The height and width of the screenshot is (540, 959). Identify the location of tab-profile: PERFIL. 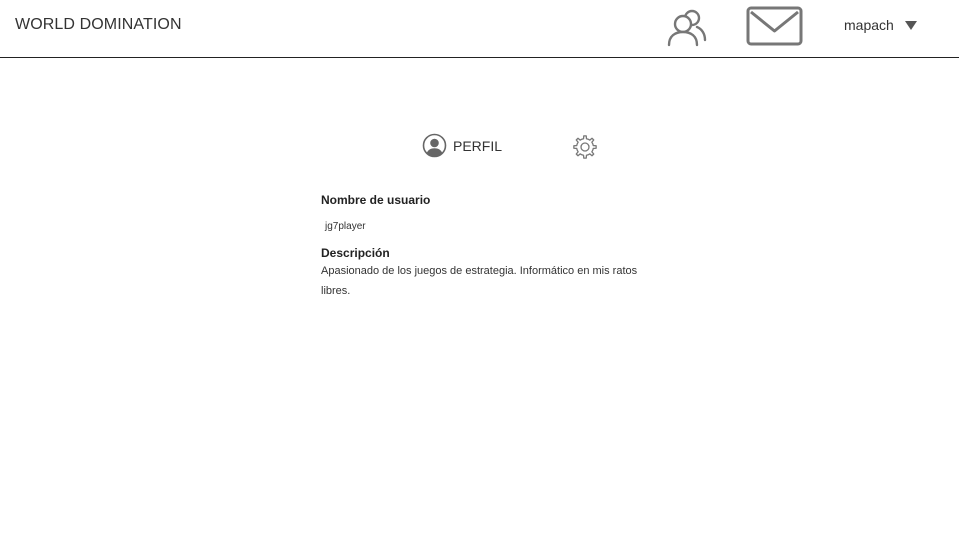
(462, 145).